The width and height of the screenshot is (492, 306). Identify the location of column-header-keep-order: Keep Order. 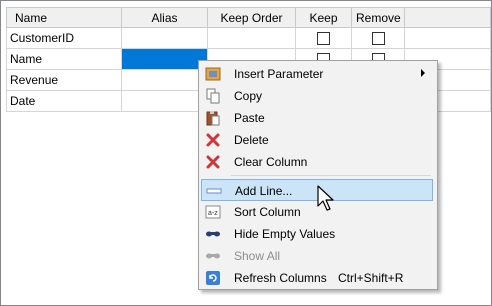
(251, 17).